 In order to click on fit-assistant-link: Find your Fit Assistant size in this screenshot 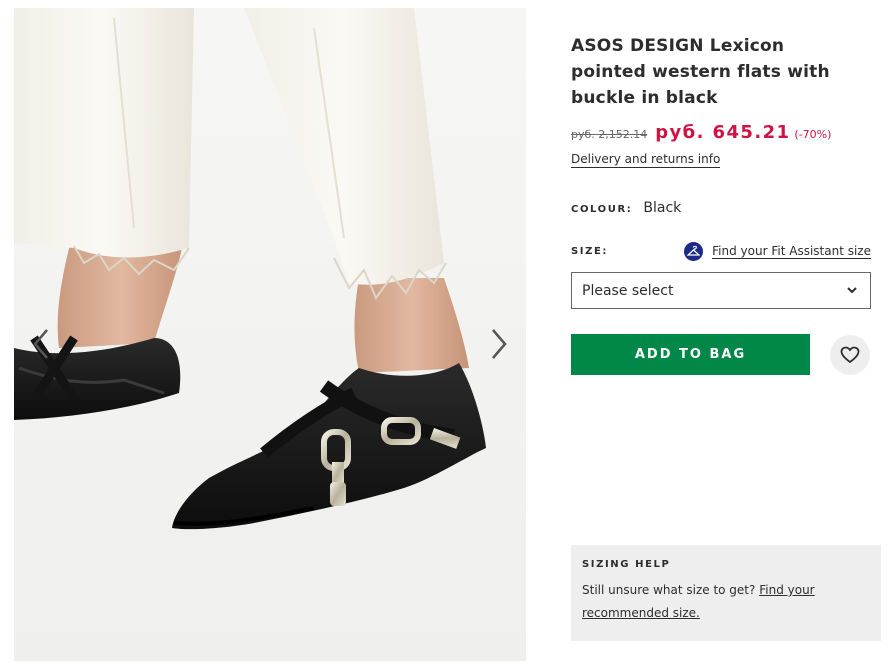, I will do `click(777, 251)`.